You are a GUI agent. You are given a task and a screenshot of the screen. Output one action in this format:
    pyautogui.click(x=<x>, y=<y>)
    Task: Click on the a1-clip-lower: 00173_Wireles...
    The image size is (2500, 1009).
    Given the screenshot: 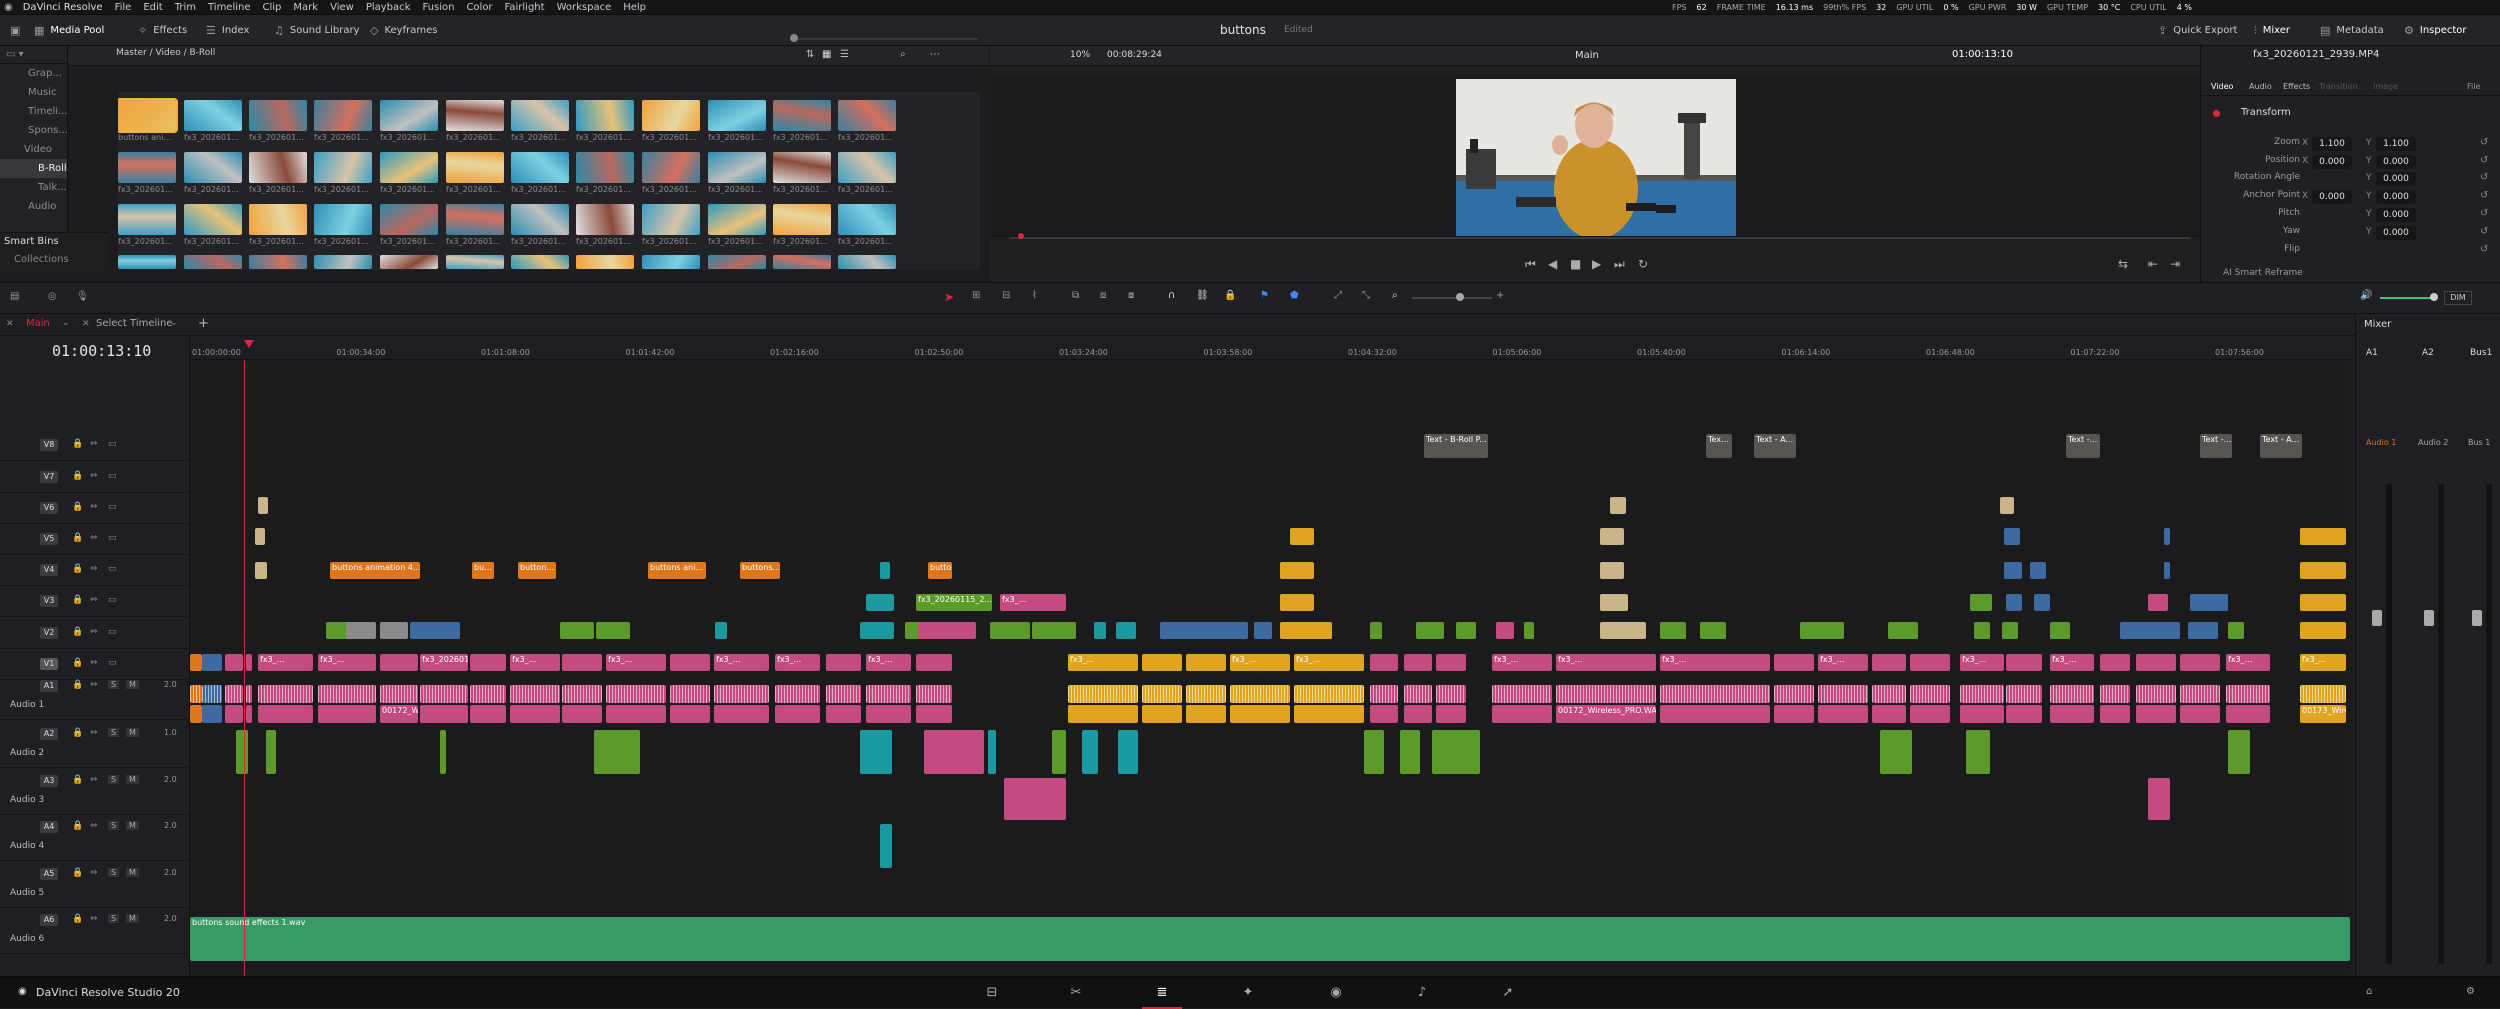 What is the action you would take?
    pyautogui.click(x=2323, y=714)
    